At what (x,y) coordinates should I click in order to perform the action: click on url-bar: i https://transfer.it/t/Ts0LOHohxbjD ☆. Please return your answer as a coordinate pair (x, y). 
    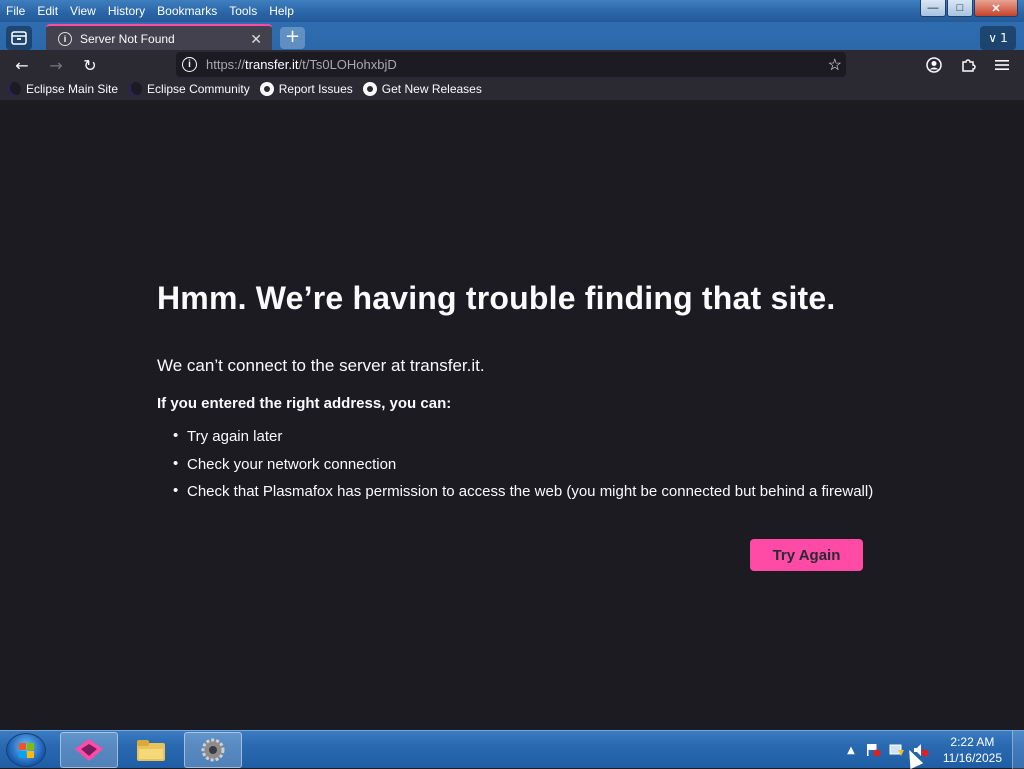
    Looking at the image, I should click on (511, 64).